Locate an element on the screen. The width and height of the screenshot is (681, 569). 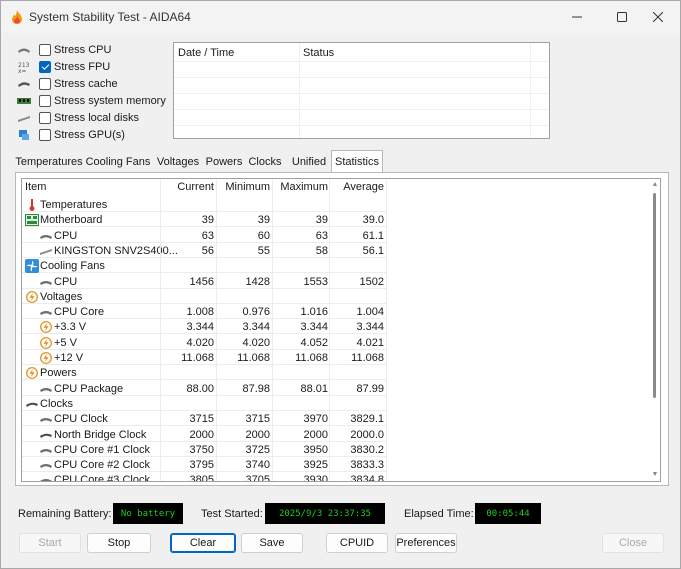
stats-group-row: Clocks is located at coordinates (204, 403).